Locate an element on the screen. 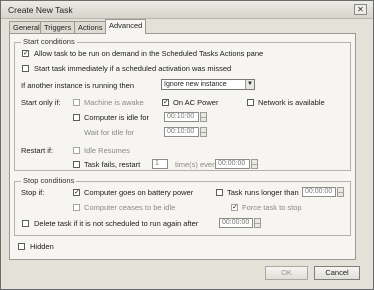 This screenshot has width=374, height=290. task-fails-label: Task fails, restart is located at coordinates (112, 164).